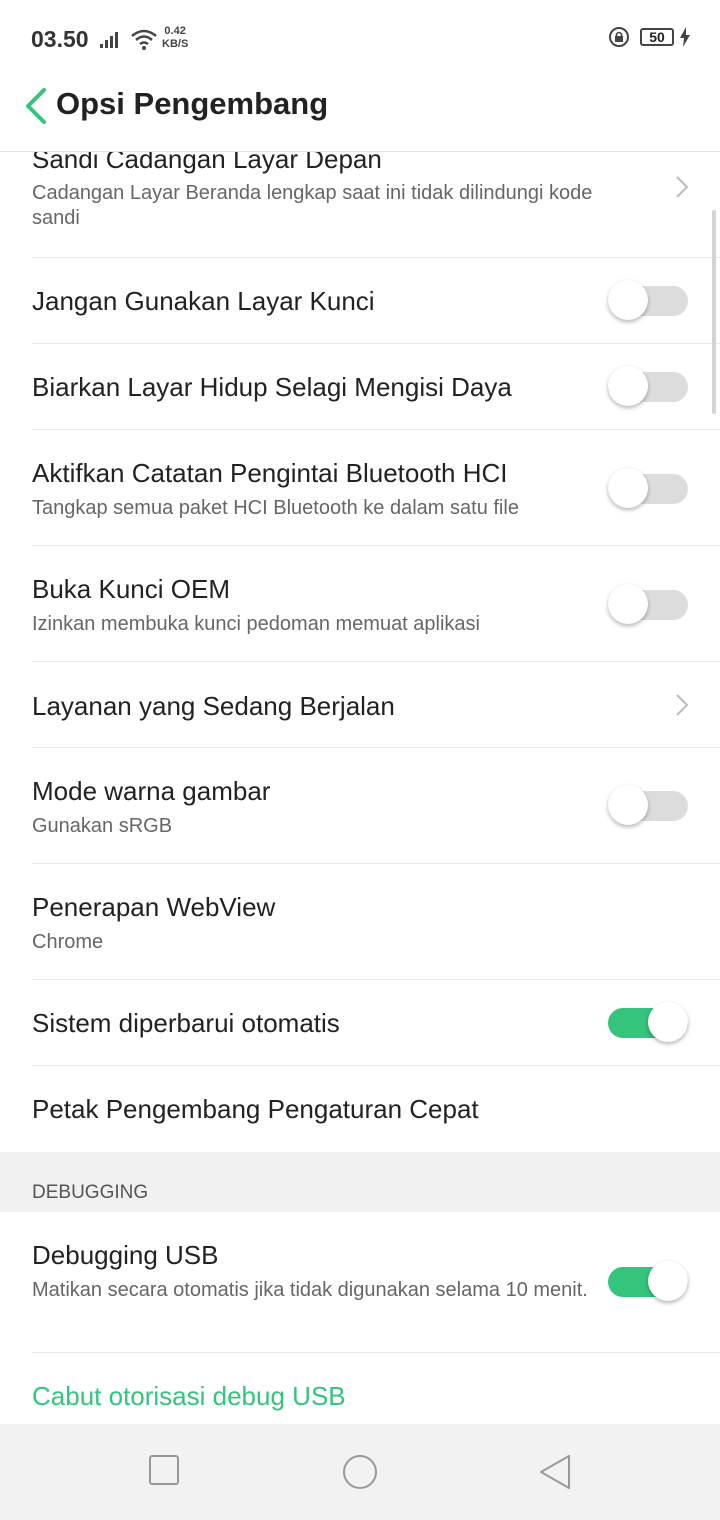 The height and width of the screenshot is (1520, 720). Describe the element at coordinates (270, 473) in the screenshot. I see `item-title: Aktifkan Catatan Pengintai Bluetooth HCI` at that location.